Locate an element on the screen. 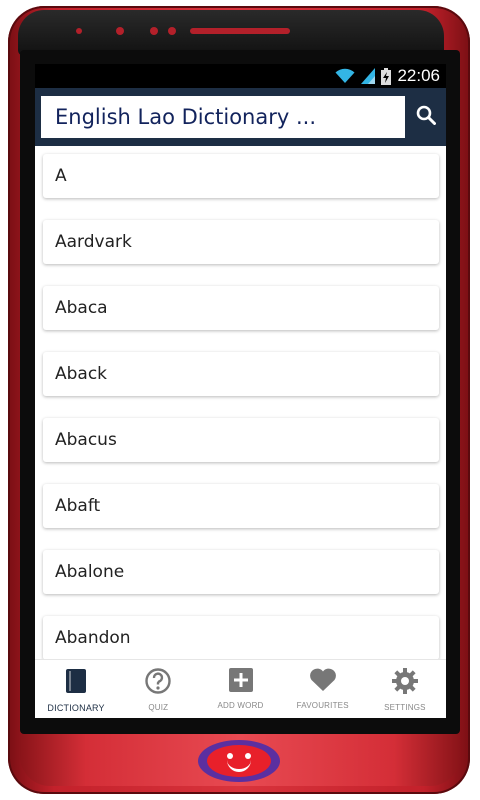  gear-icon is located at coordinates (404, 683).